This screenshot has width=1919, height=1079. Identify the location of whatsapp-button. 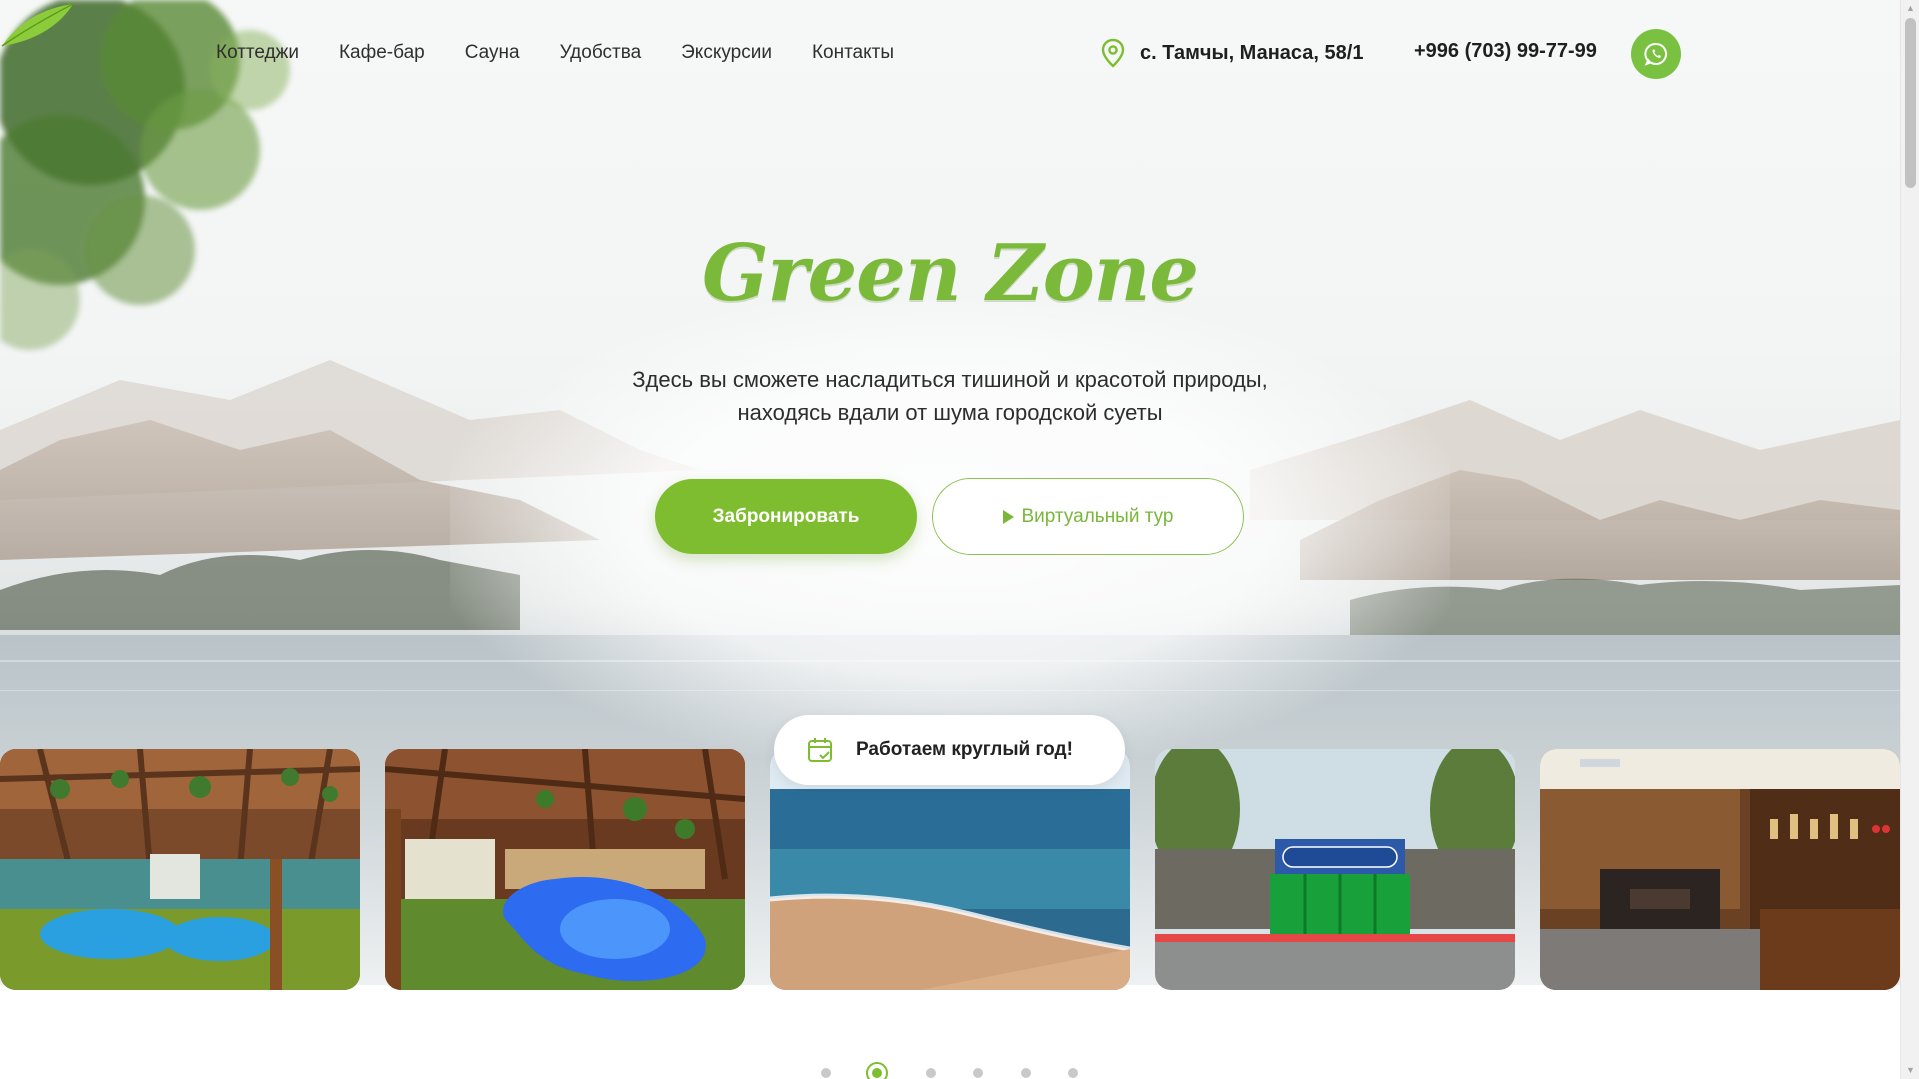
(1656, 54).